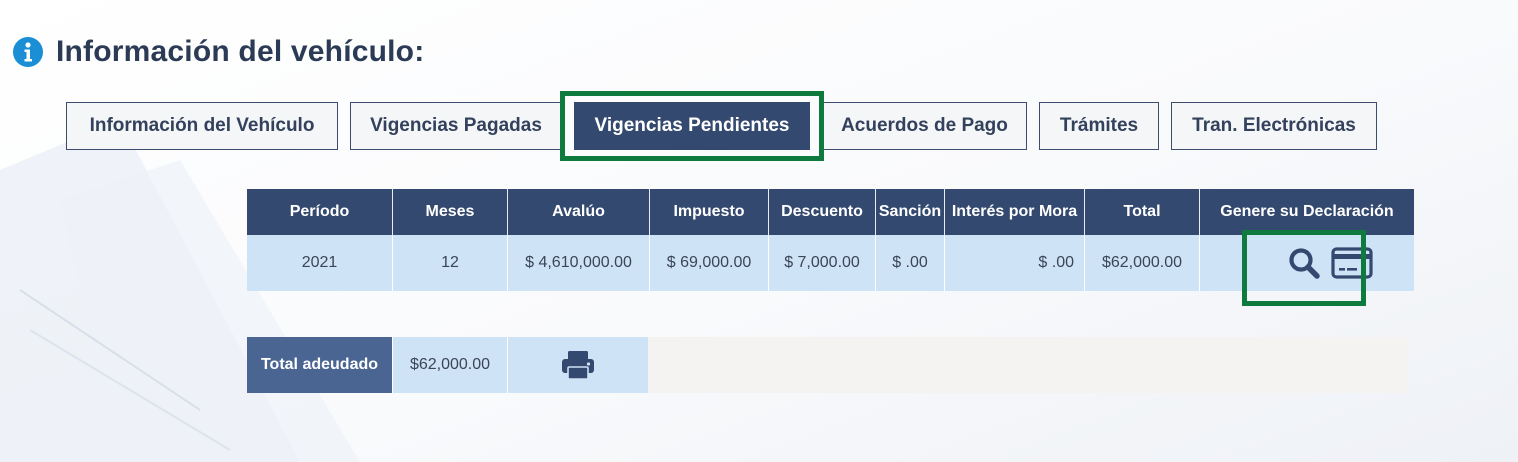  I want to click on column-header-avaluo: Avalúo, so click(578, 212).